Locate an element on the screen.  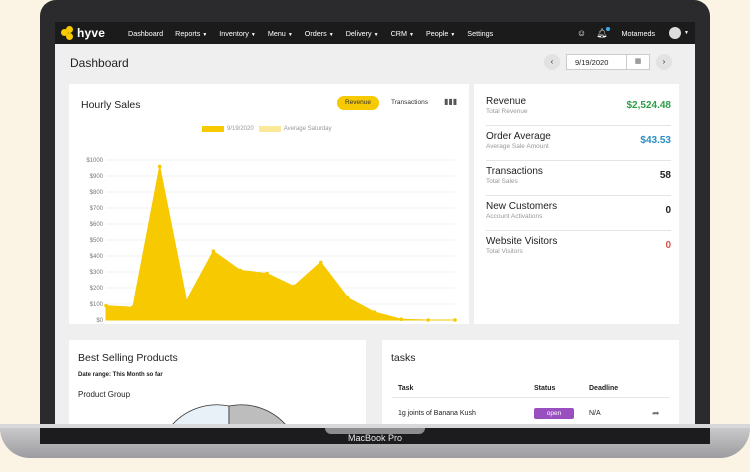
stat-sublabel: Account Activations is located at coordinates (514, 216).